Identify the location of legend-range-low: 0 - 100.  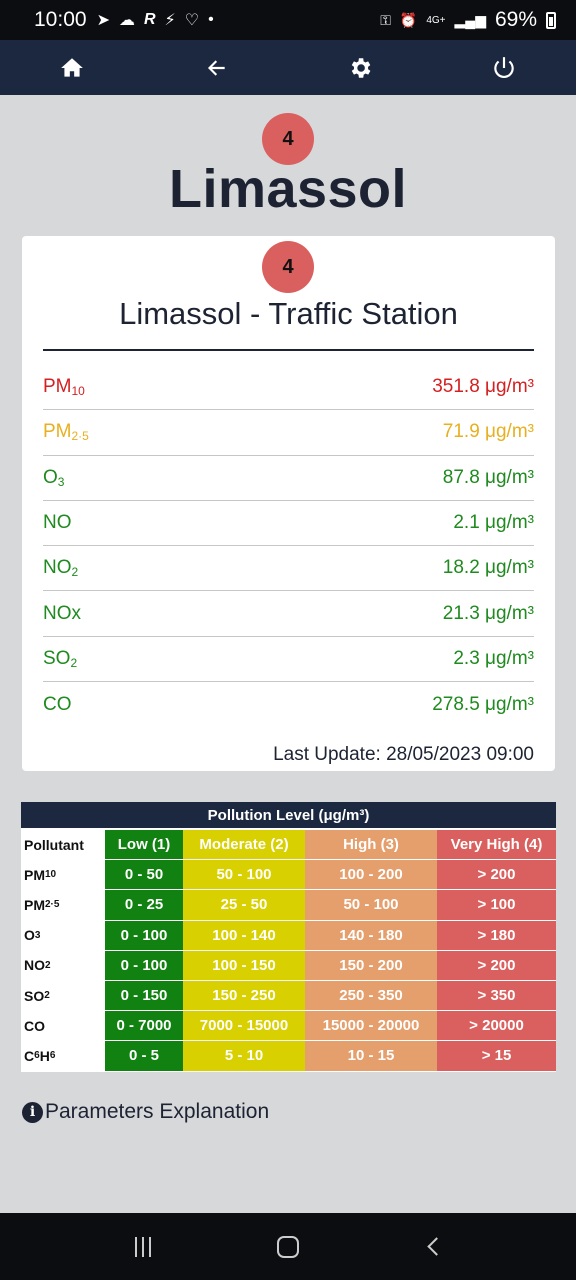
(144, 965).